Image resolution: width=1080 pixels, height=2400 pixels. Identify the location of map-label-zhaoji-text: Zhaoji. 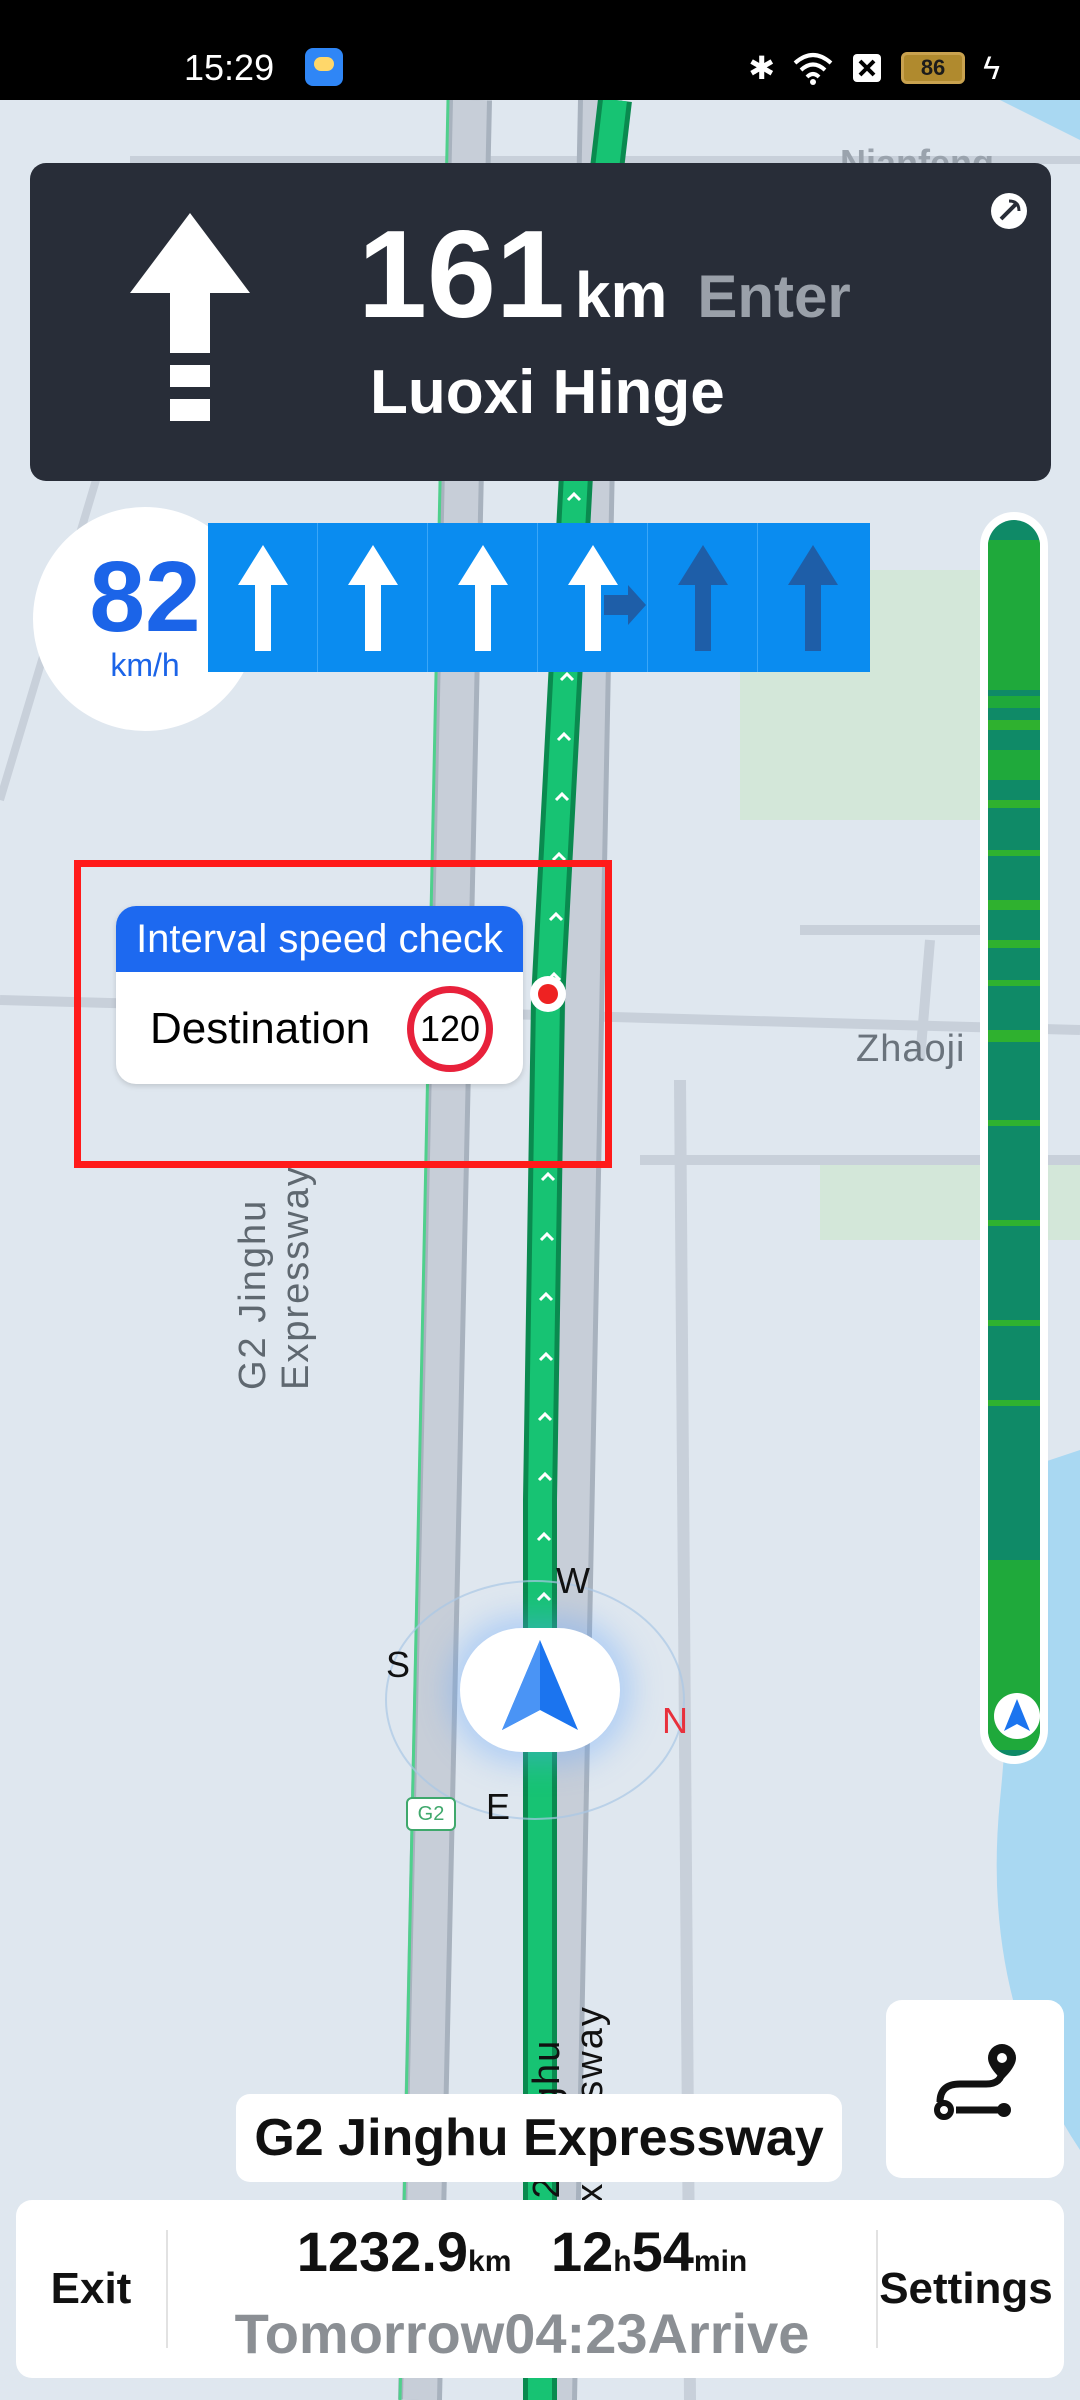
(911, 1049).